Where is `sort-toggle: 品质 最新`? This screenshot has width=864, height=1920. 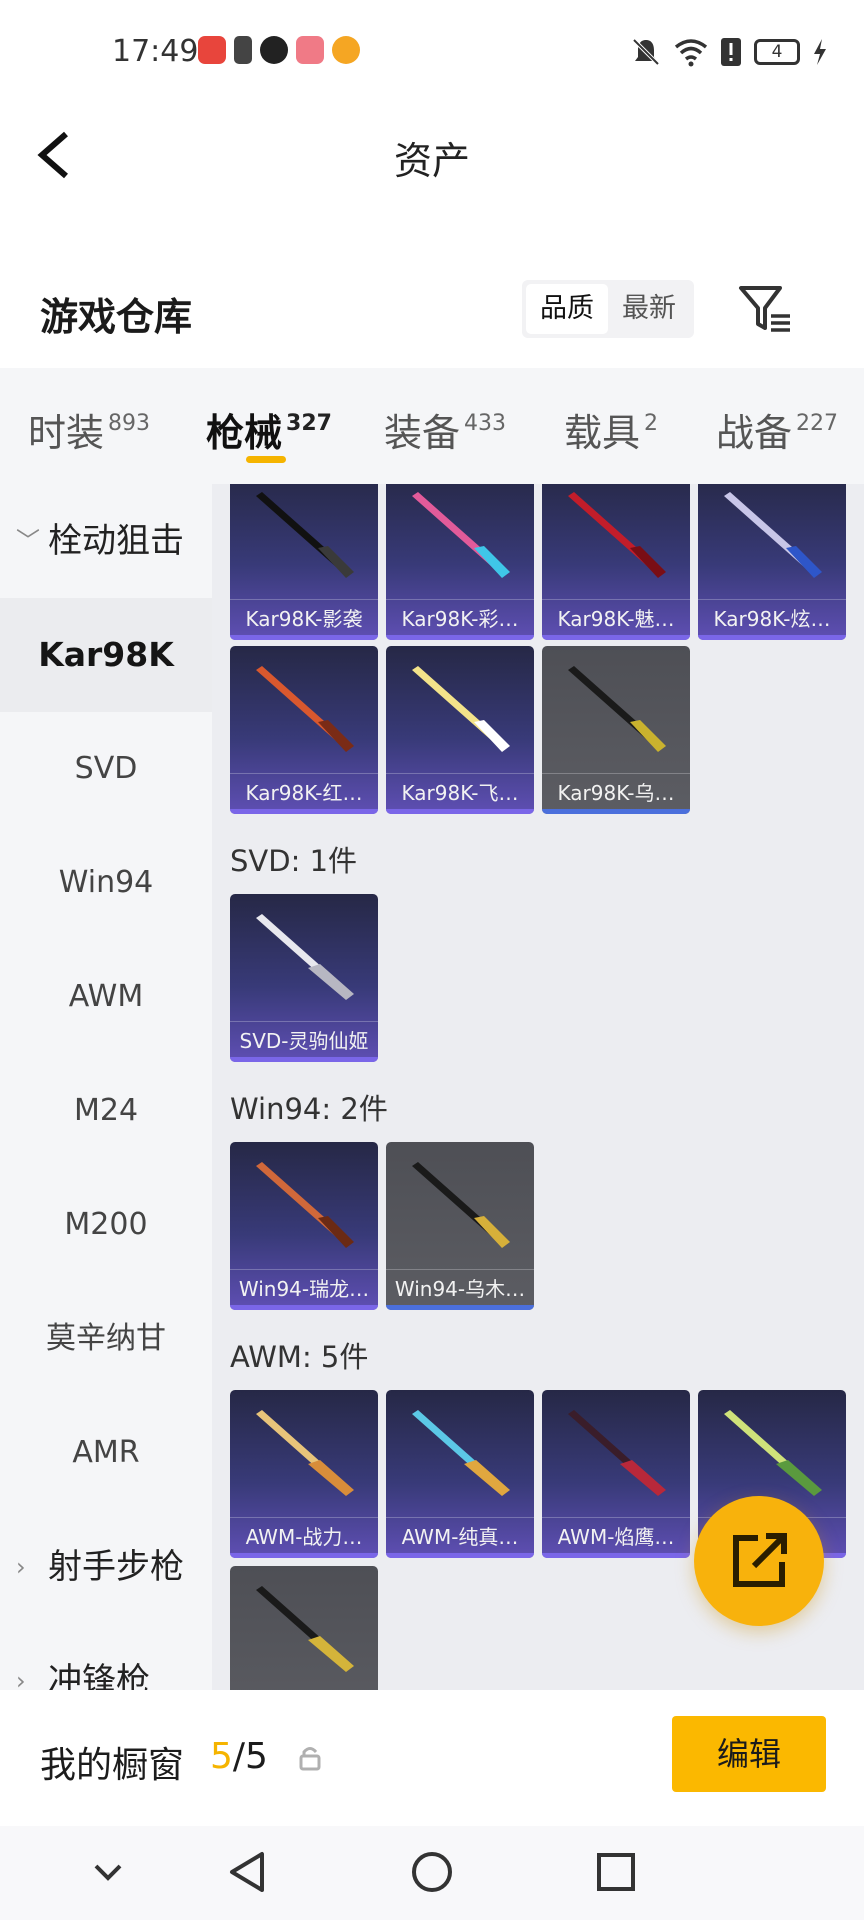
sort-toggle: 品质 最新 is located at coordinates (608, 309).